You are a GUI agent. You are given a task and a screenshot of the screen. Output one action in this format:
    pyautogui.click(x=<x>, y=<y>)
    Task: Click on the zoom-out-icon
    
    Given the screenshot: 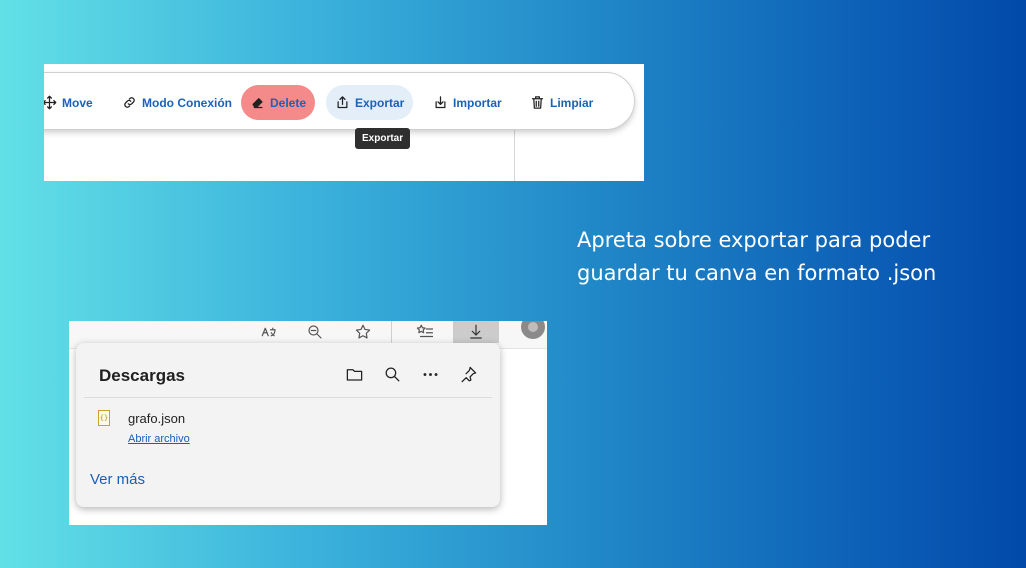 What is the action you would take?
    pyautogui.click(x=315, y=332)
    